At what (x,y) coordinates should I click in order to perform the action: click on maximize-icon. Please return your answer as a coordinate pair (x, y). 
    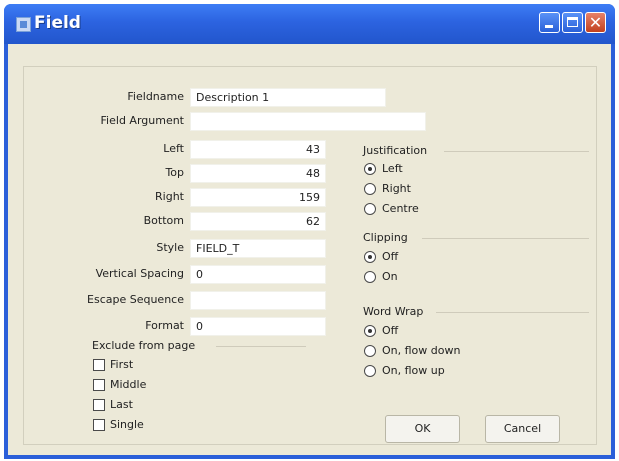
    Looking at the image, I should click on (572, 22).